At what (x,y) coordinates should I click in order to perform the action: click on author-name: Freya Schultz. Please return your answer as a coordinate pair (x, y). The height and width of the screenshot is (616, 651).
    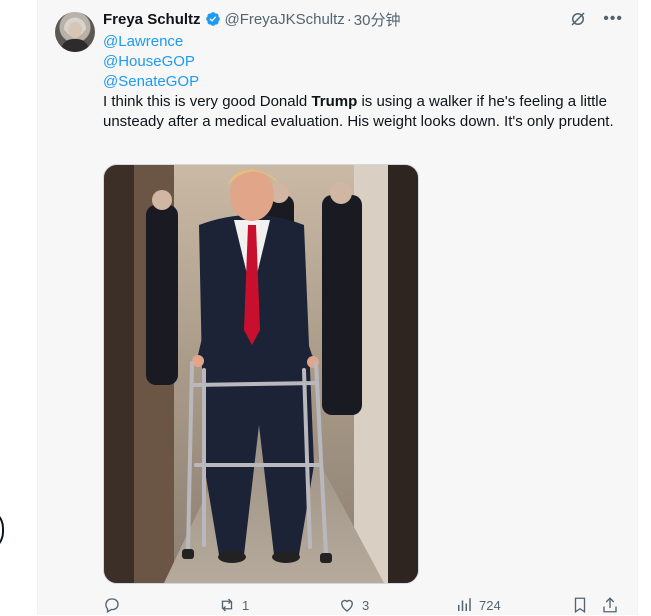
    Looking at the image, I should click on (152, 19).